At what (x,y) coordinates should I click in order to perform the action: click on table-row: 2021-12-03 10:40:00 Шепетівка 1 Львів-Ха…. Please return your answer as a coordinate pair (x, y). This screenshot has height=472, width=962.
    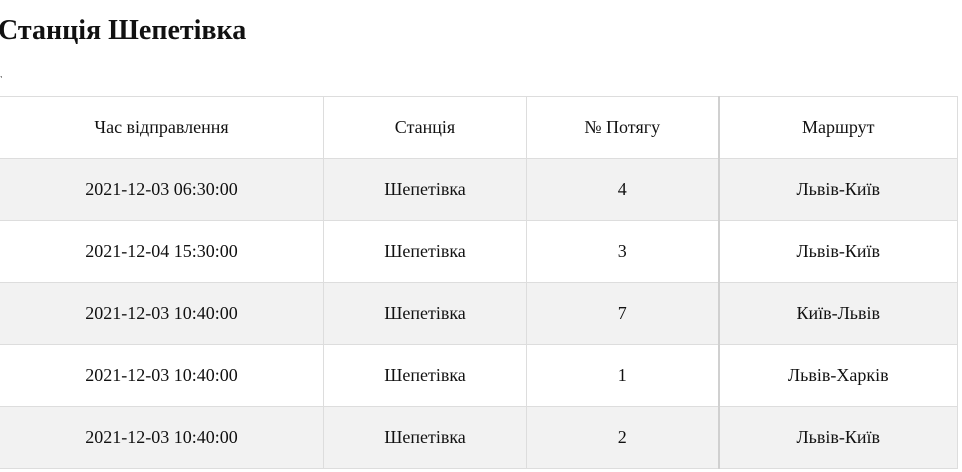
    Looking at the image, I should click on (479, 375).